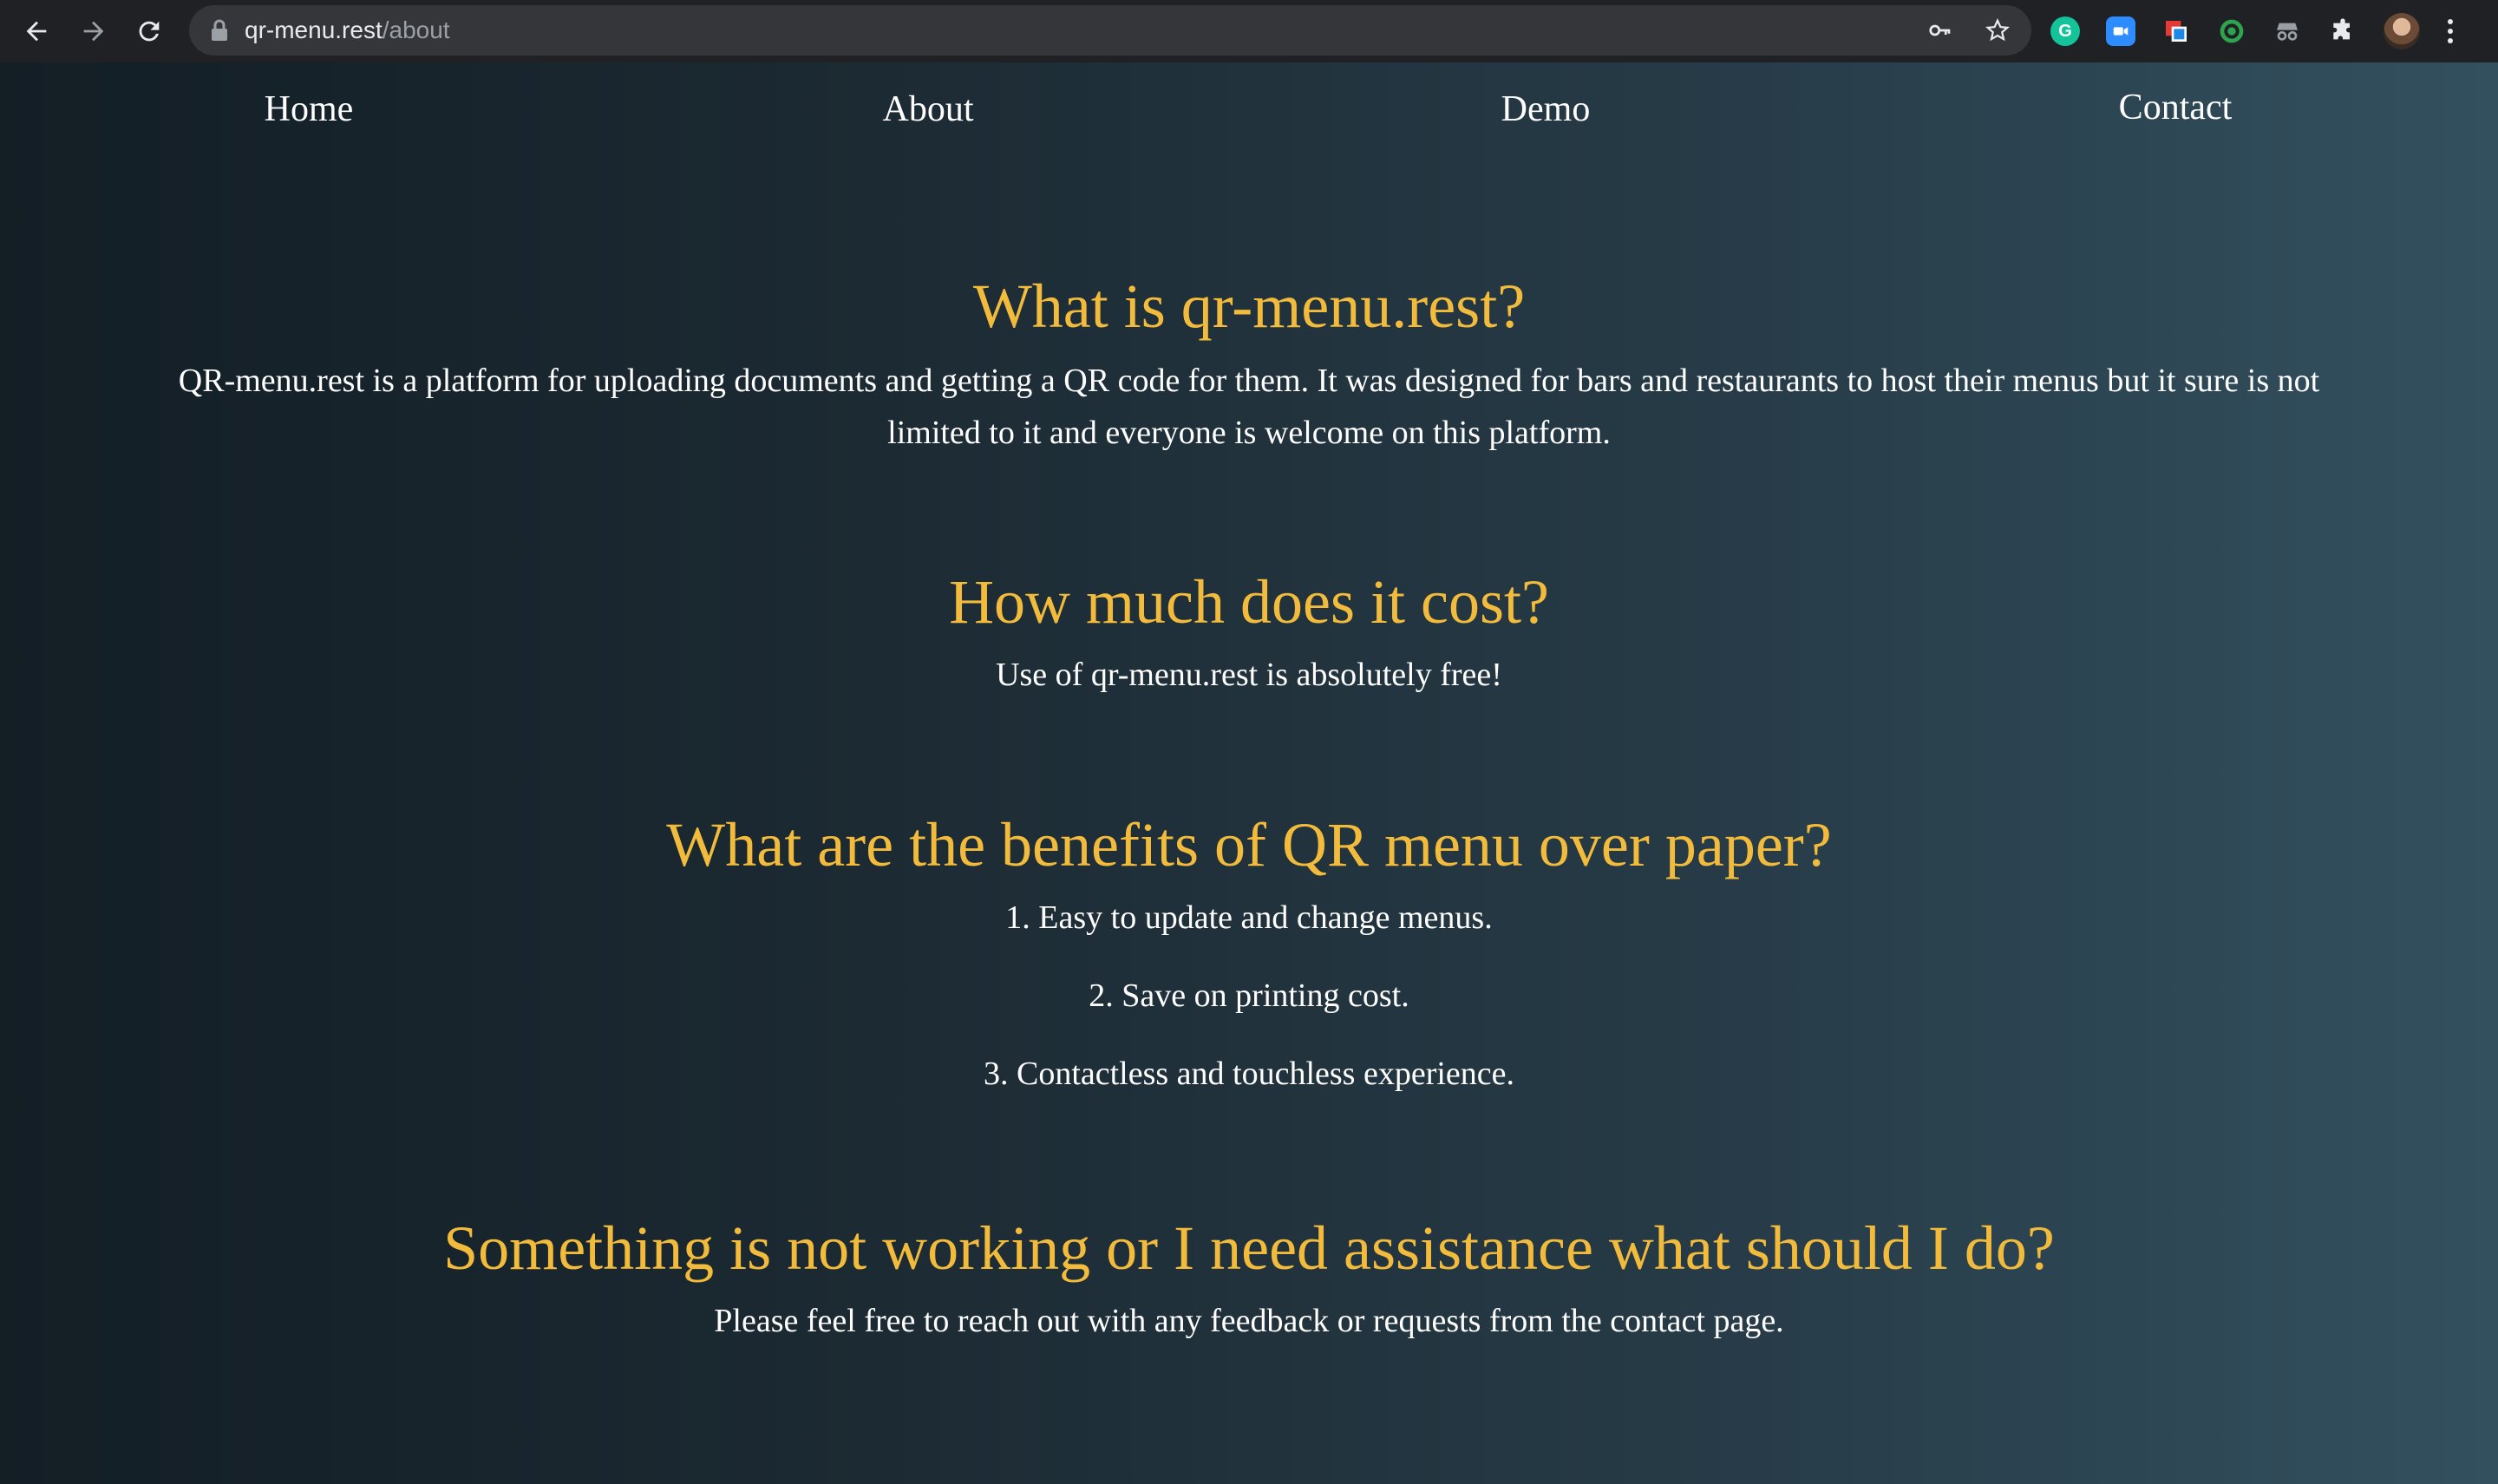 This screenshot has height=1484, width=2498. Describe the element at coordinates (928, 109) in the screenshot. I see `nav-about-link: About` at that location.